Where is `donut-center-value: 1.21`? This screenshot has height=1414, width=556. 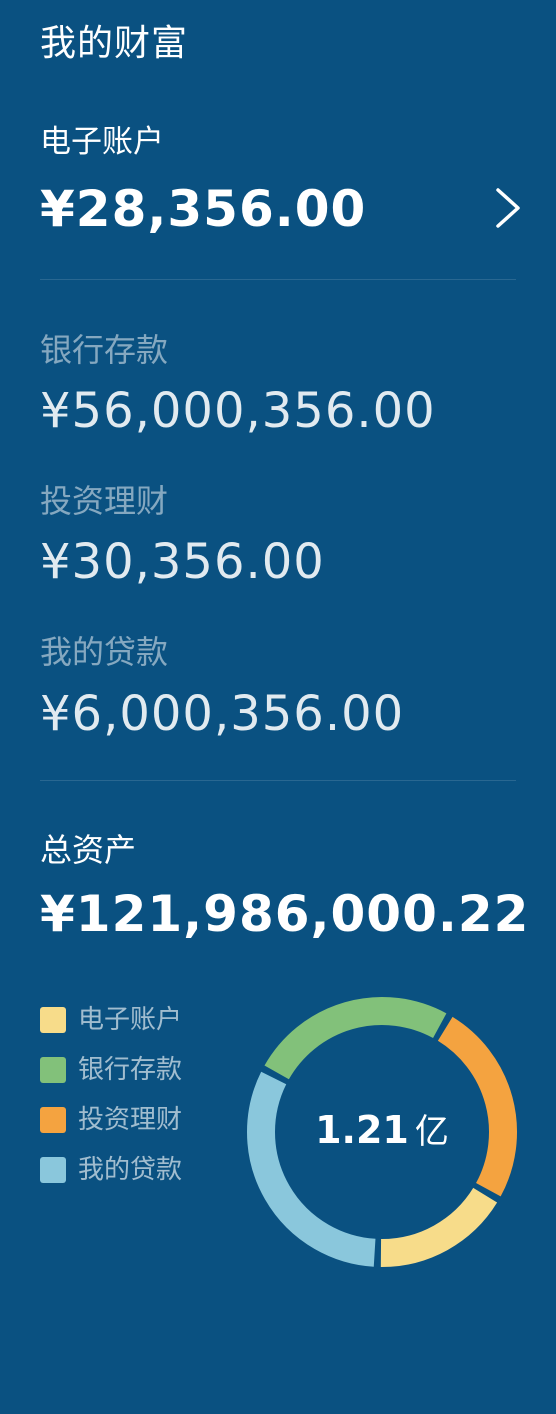 donut-center-value: 1.21 is located at coordinates (362, 1130).